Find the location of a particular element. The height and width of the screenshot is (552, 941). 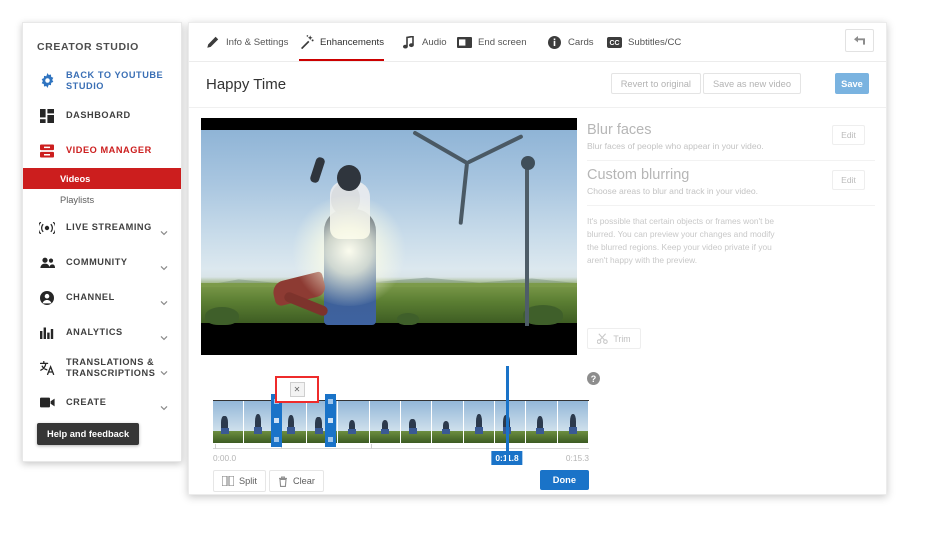

sidebar-subitem-playlists: Playlists is located at coordinates (102, 199).